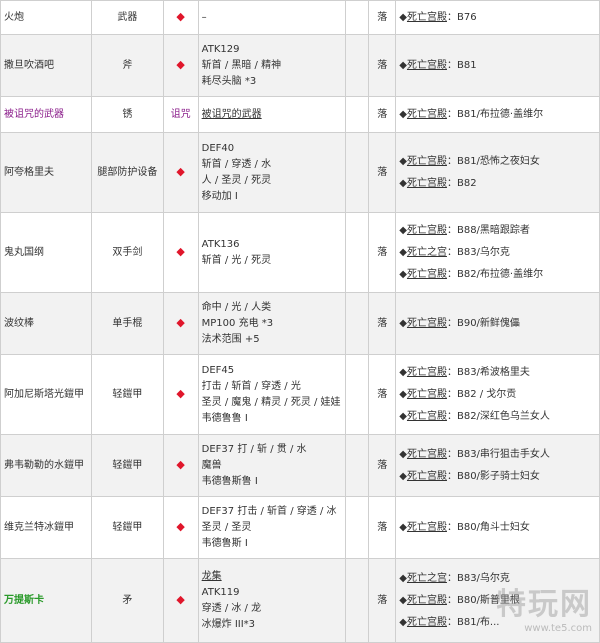  I want to click on source-detail: ：B76, so click(461, 17).